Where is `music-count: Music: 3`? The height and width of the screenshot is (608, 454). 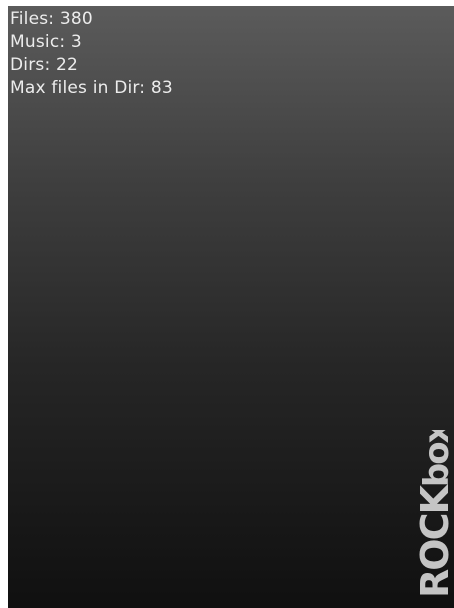
music-count: Music: 3 is located at coordinates (46, 42).